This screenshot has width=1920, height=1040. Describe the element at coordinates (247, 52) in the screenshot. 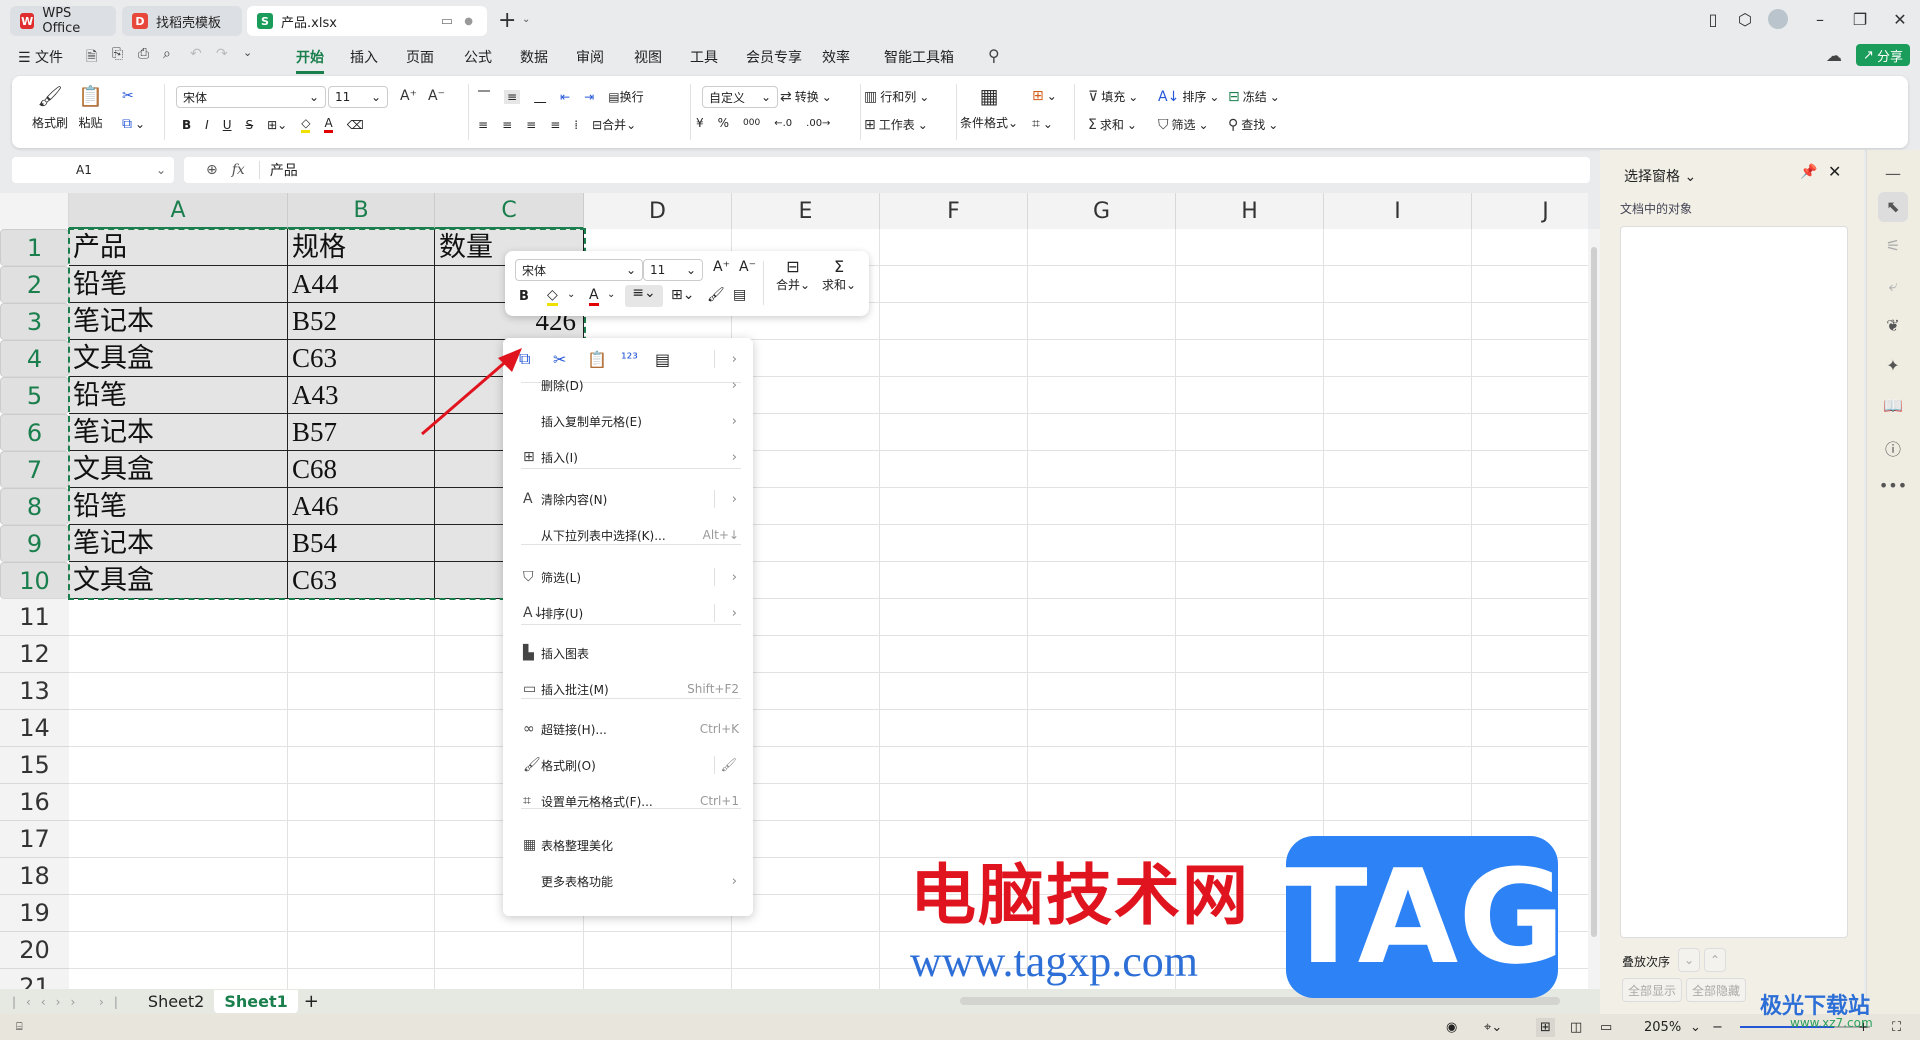

I see `quick-access-chevron-icon: ⌄` at that location.